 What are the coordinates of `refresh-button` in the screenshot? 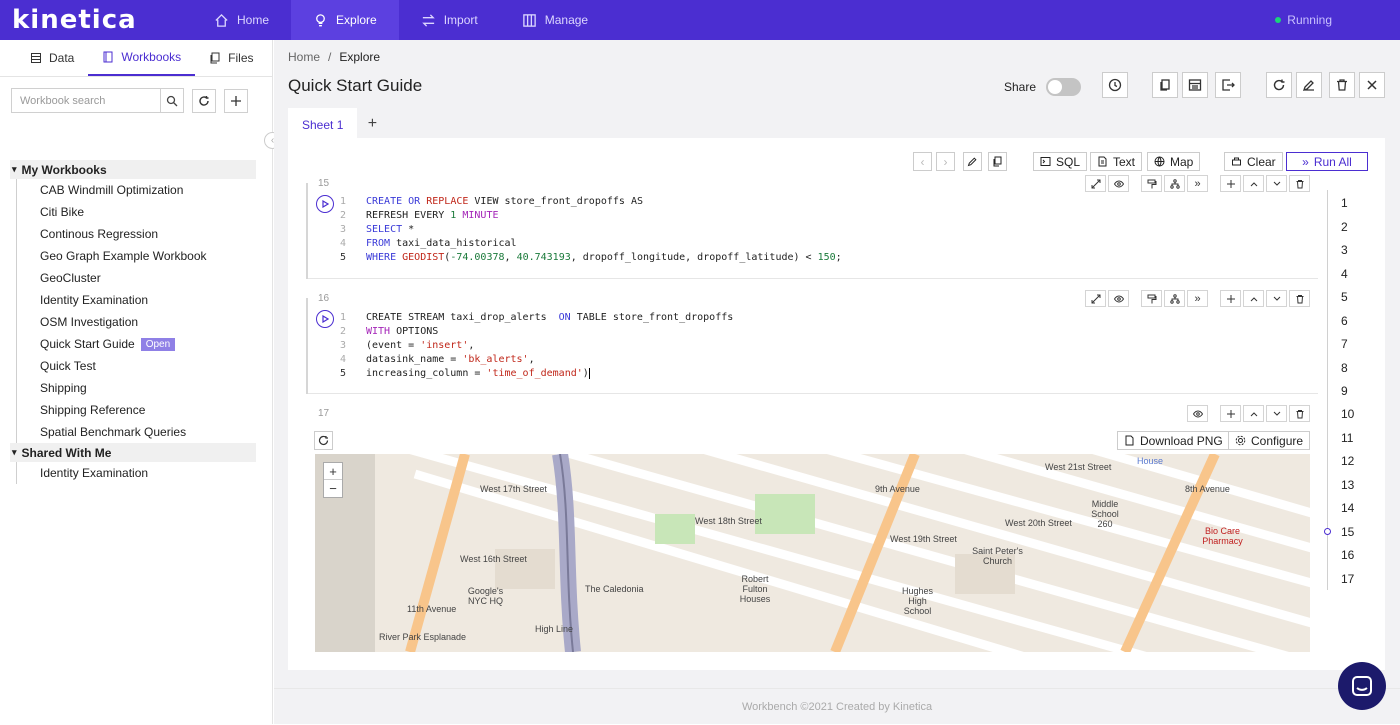 It's located at (204, 100).